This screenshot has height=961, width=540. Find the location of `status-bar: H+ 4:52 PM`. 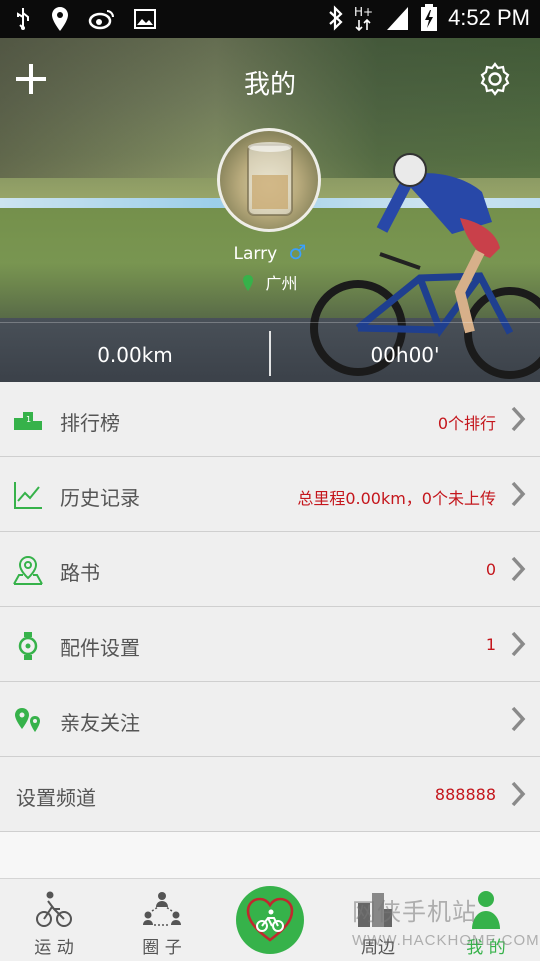

status-bar: H+ 4:52 PM is located at coordinates (270, 19).